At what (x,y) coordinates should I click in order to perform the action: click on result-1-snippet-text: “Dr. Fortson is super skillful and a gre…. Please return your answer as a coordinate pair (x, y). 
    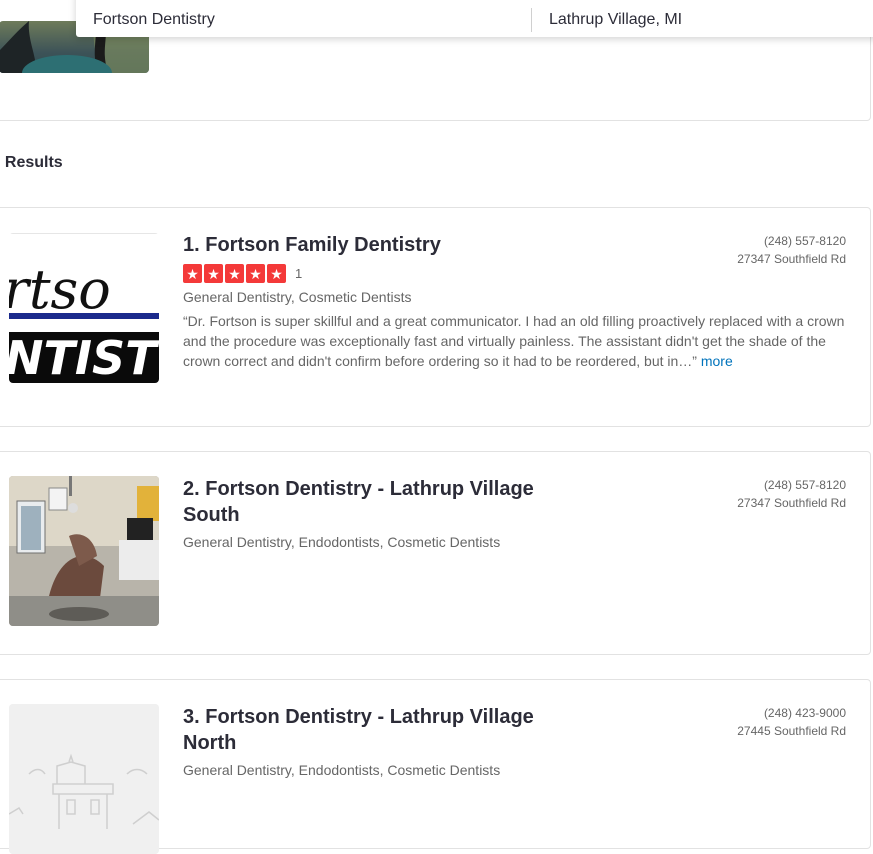
    Looking at the image, I should click on (514, 341).